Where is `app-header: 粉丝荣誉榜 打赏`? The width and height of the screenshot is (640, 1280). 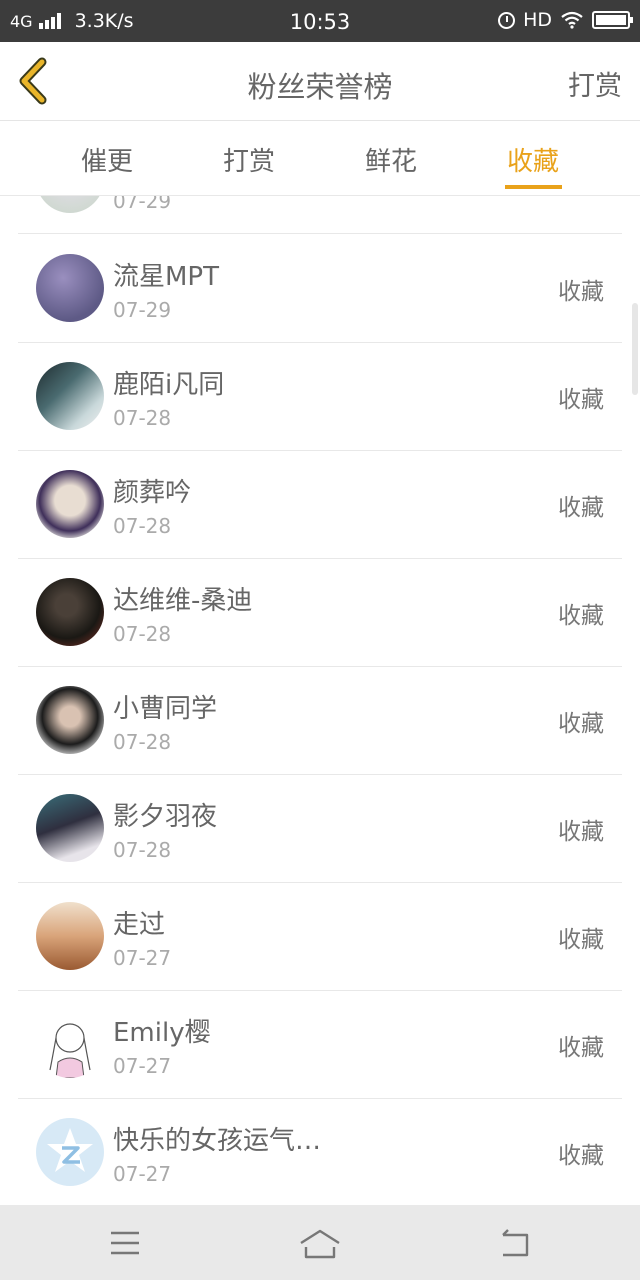 app-header: 粉丝荣誉榜 打赏 is located at coordinates (320, 81).